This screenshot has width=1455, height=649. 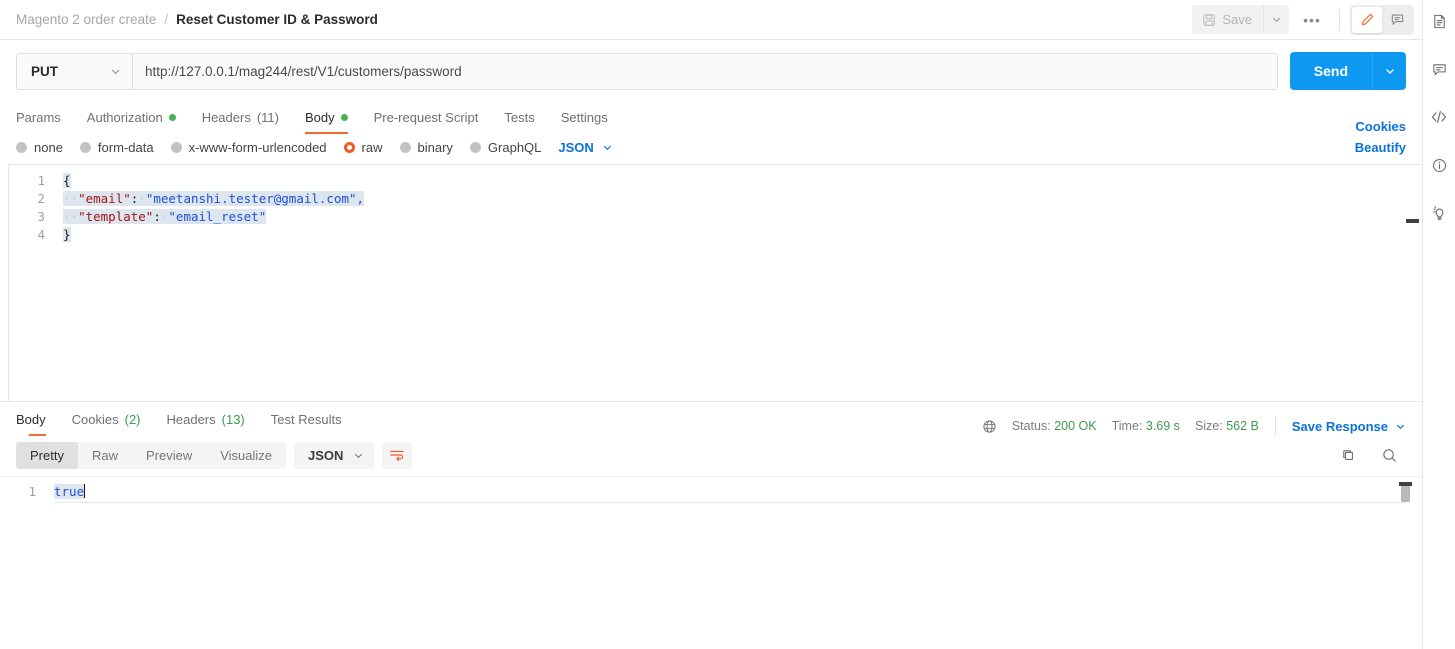 I want to click on response-view-preview: Preview, so click(x=169, y=455).